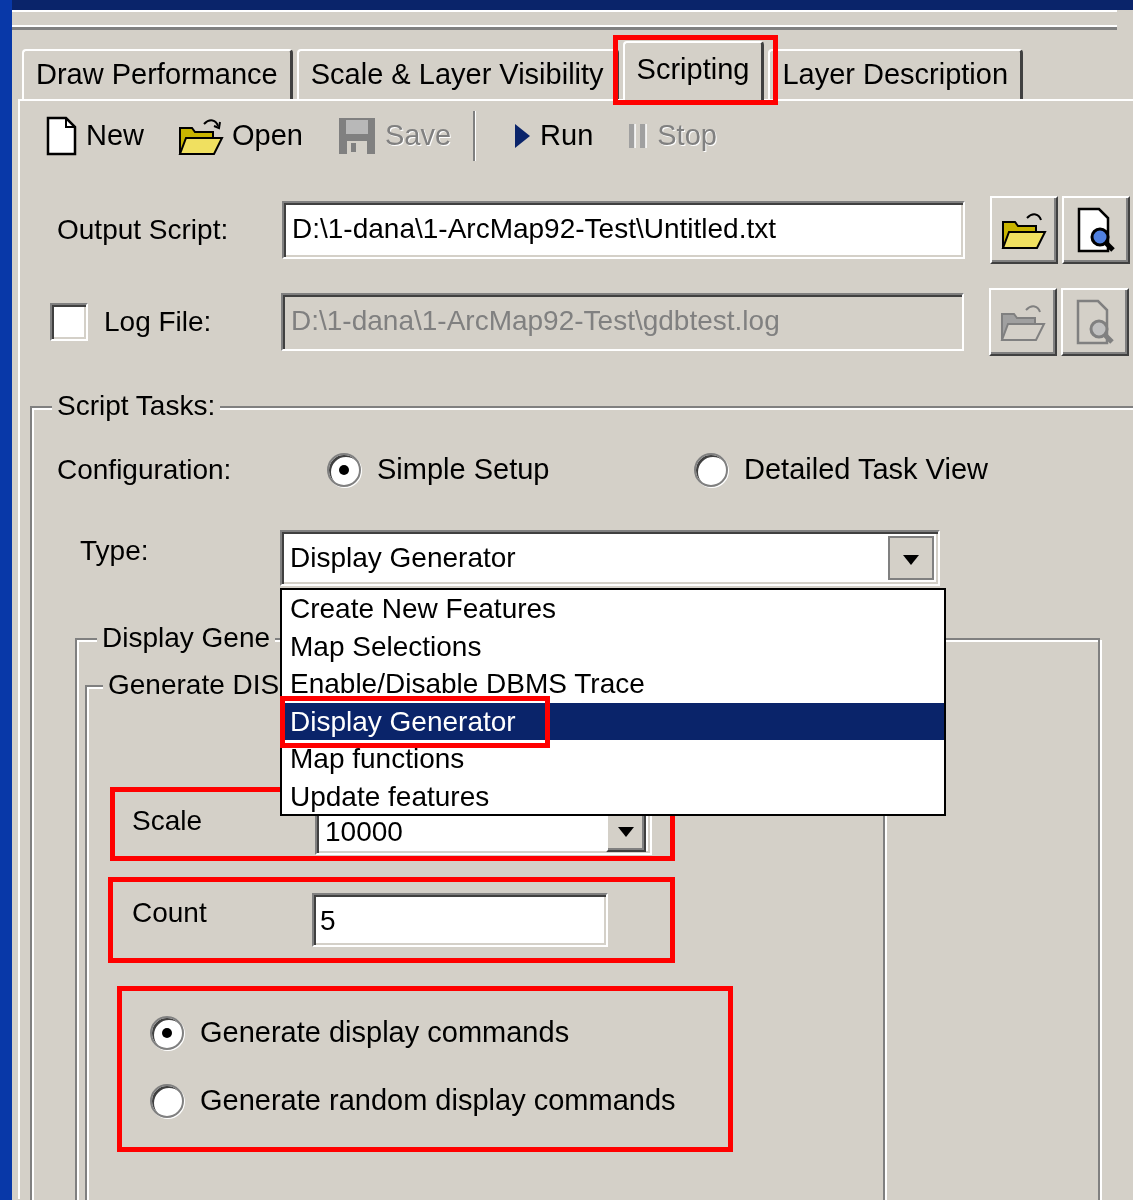 This screenshot has width=1133, height=1200. Describe the element at coordinates (240, 136) in the screenshot. I see `toolbar-button: Open` at that location.